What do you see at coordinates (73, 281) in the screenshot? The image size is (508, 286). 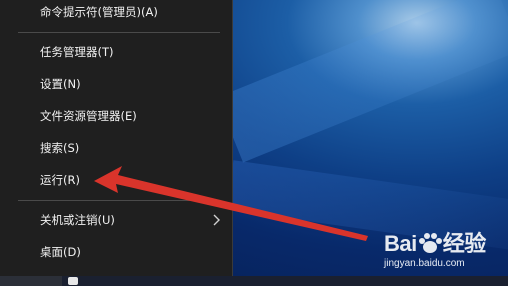 I see `taskbar-app-icon` at bounding box center [73, 281].